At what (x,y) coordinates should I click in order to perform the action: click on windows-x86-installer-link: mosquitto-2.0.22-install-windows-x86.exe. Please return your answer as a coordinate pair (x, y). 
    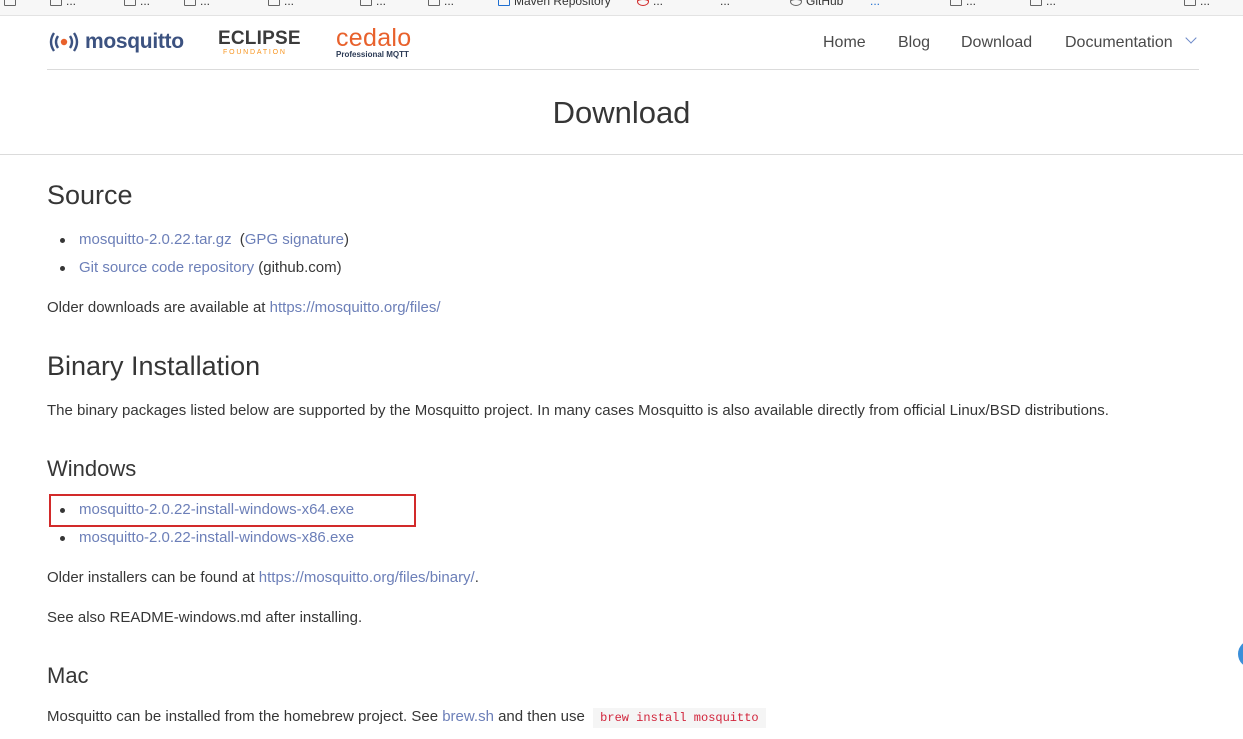
    Looking at the image, I should click on (216, 537).